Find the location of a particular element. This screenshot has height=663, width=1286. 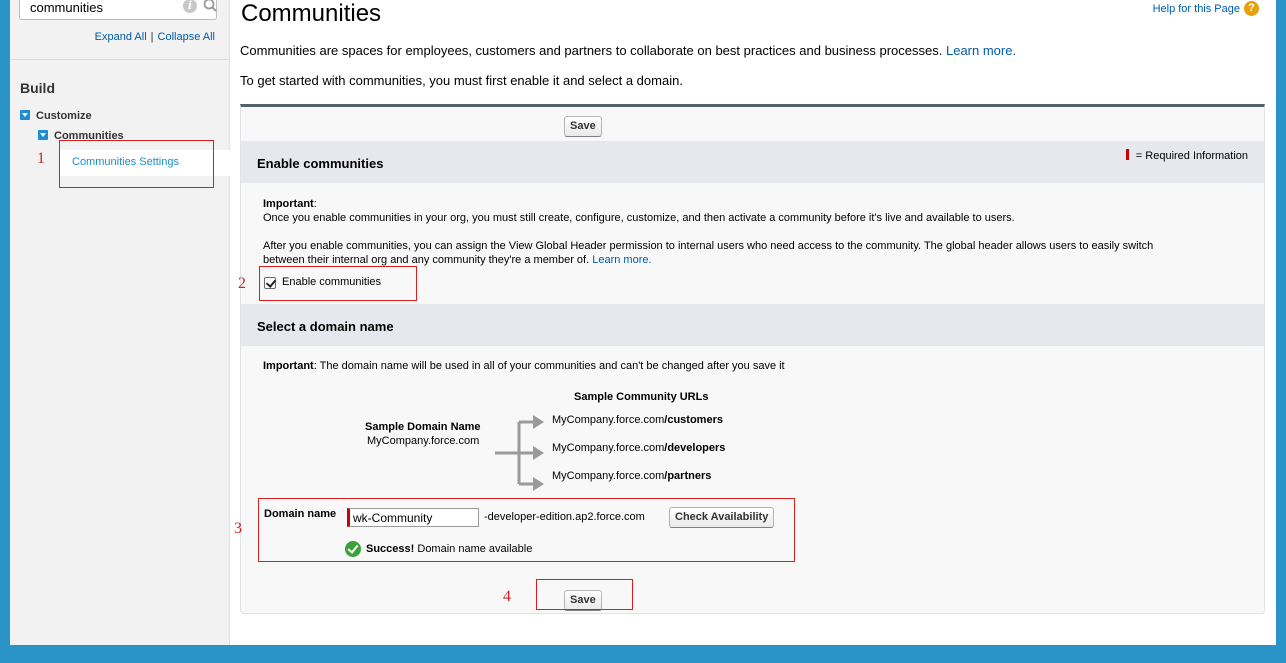

collapse-all-link: Collapse All is located at coordinates (186, 37).